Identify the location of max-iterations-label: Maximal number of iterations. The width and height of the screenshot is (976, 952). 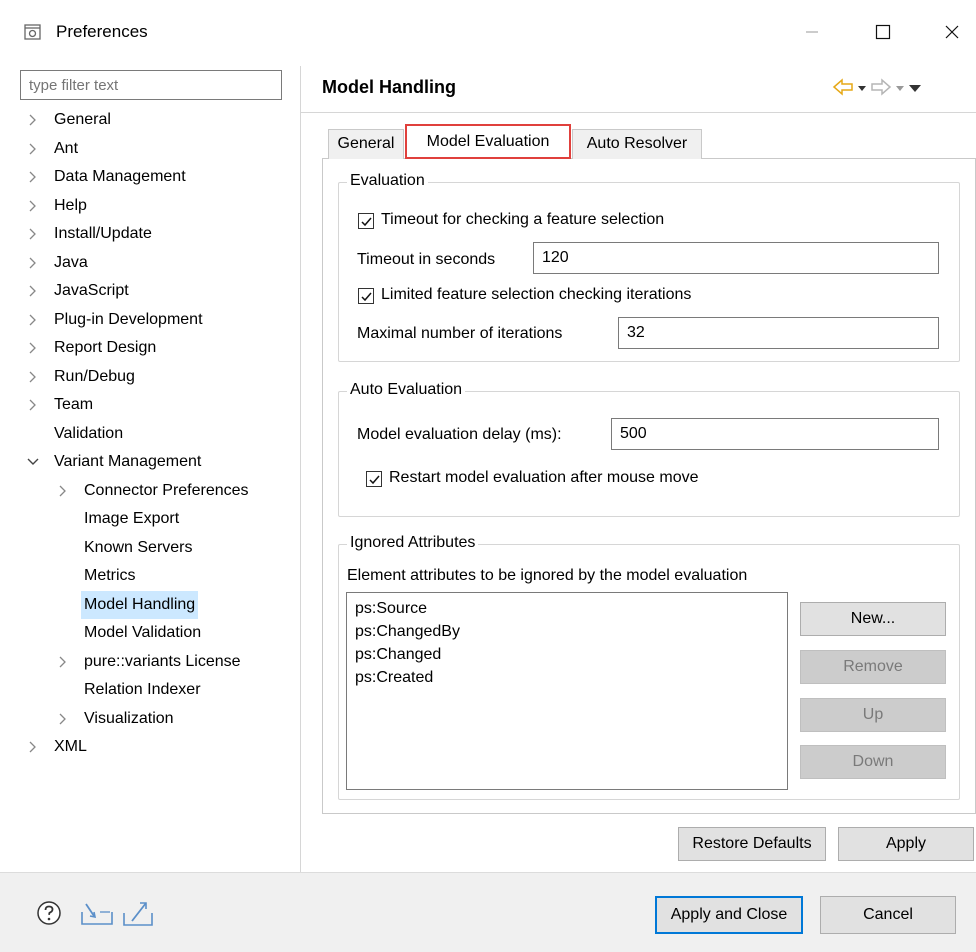
(460, 333).